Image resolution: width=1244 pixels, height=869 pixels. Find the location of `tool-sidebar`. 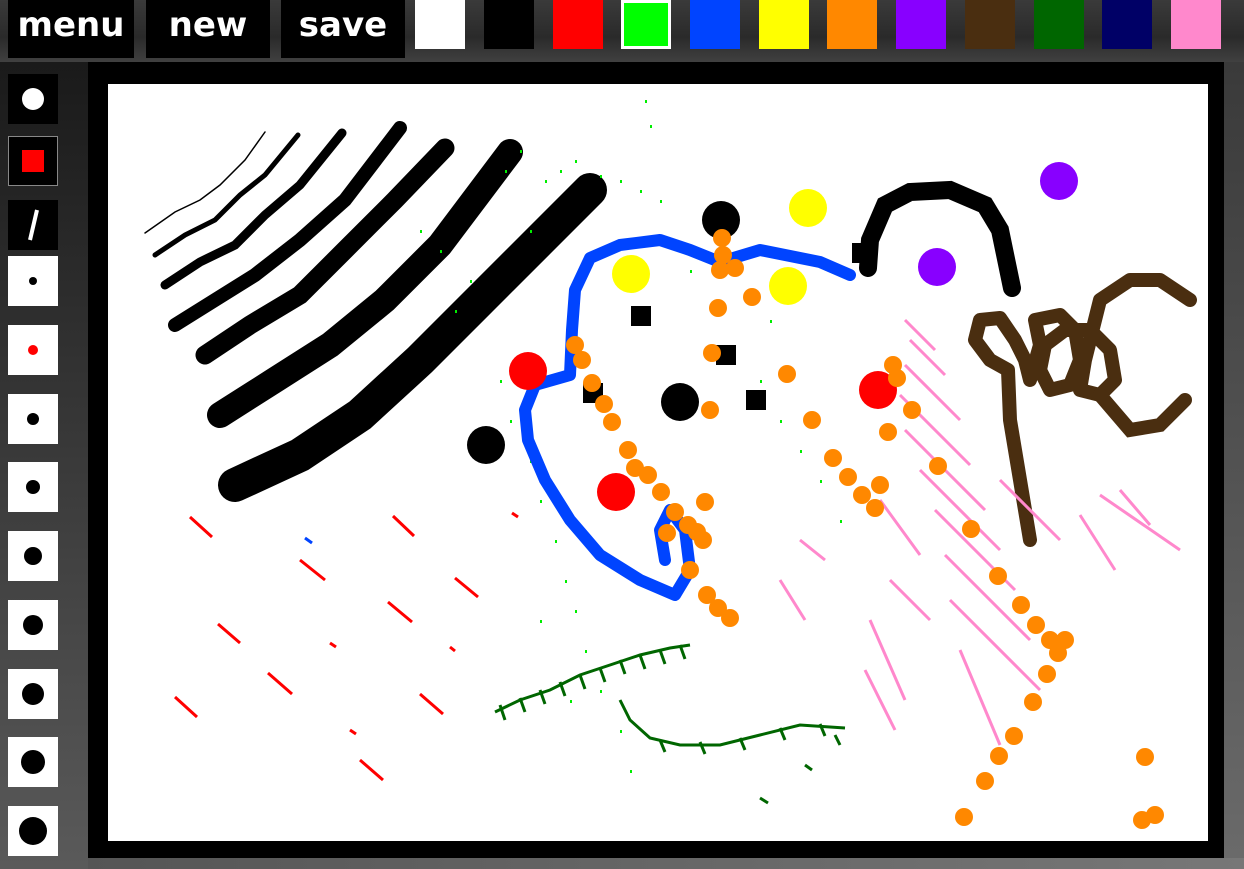

tool-sidebar is located at coordinates (45, 465).